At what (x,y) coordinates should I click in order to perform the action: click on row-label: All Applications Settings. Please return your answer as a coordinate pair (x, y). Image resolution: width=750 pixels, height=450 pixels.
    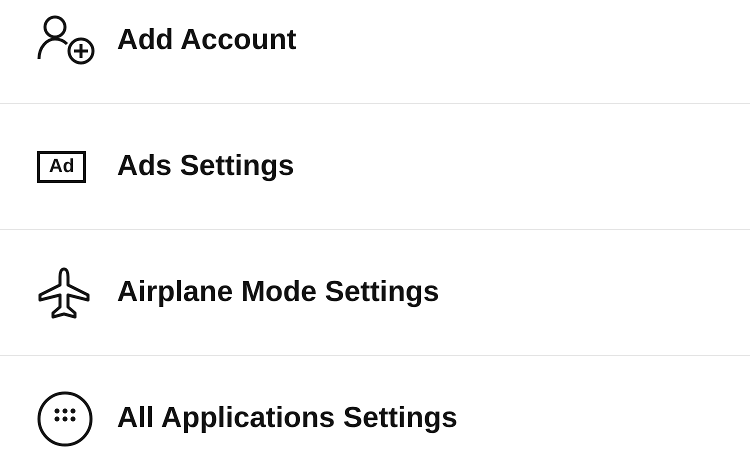
    Looking at the image, I should click on (287, 418).